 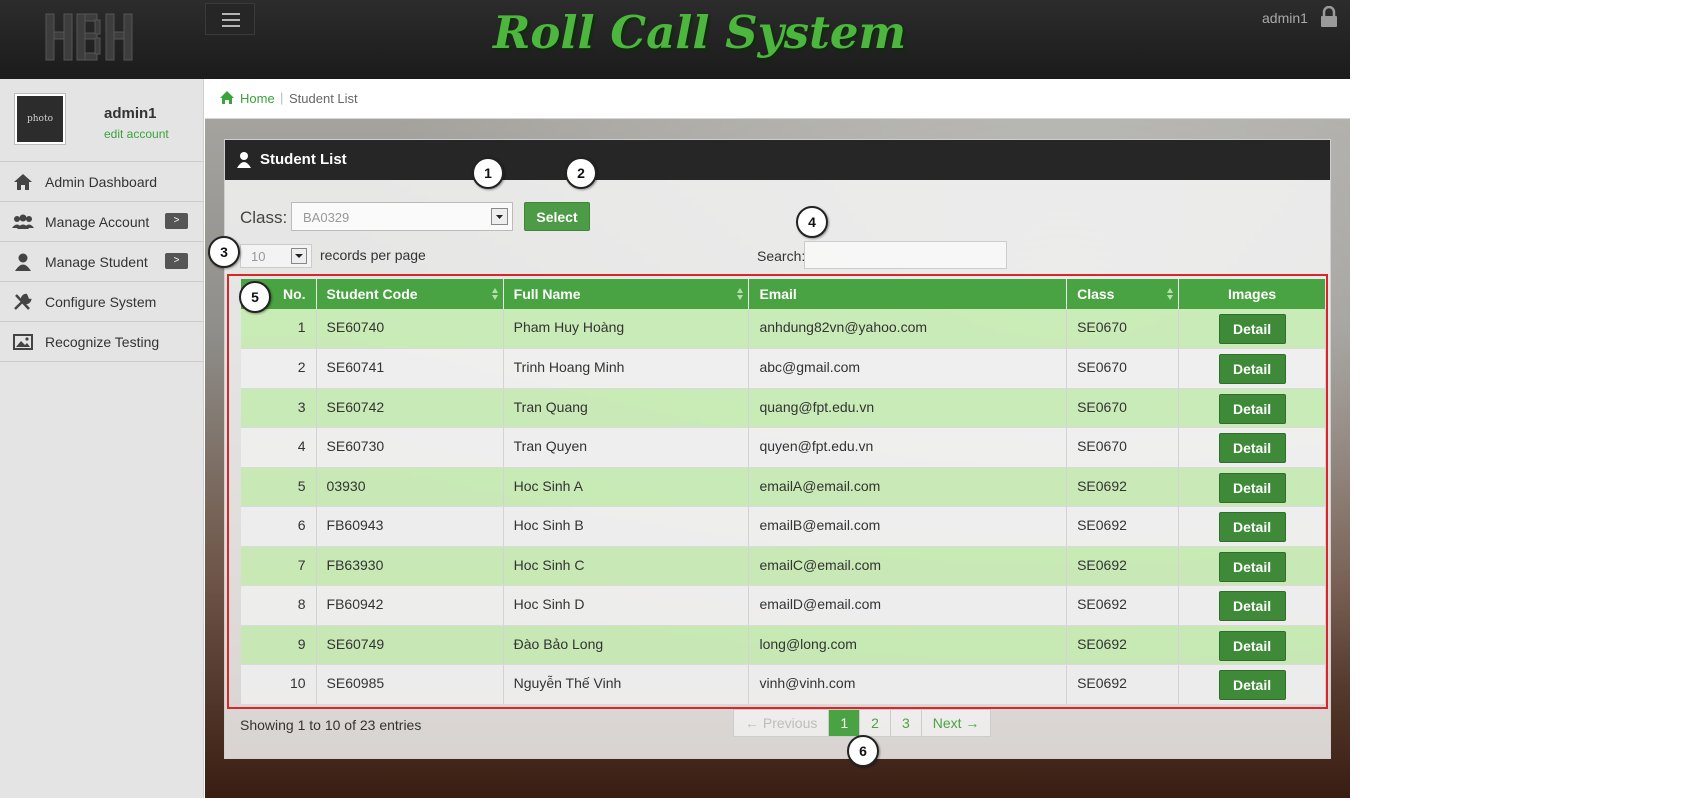 I want to click on cell-email: quyen@fpt.edu.vn, so click(x=908, y=447).